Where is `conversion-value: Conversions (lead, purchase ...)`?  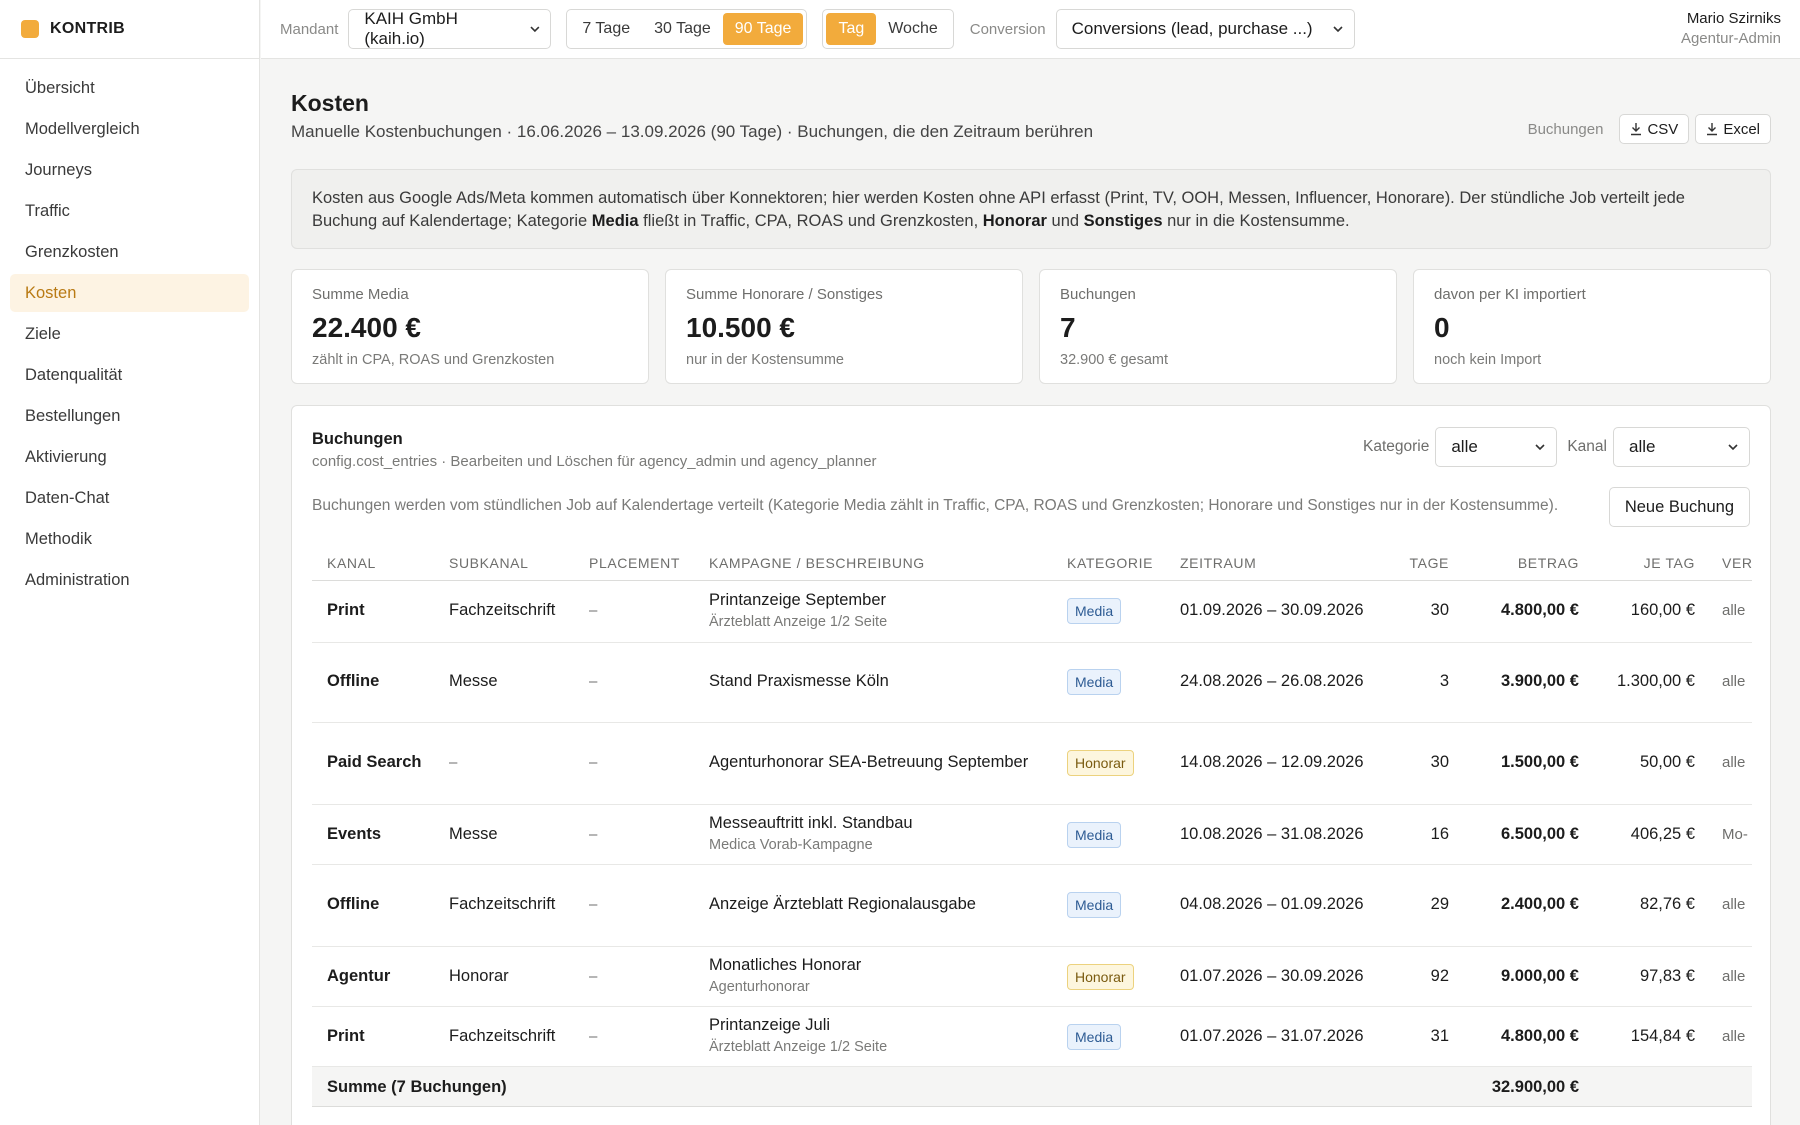
conversion-value: Conversions (lead, purchase ...) is located at coordinates (1192, 28).